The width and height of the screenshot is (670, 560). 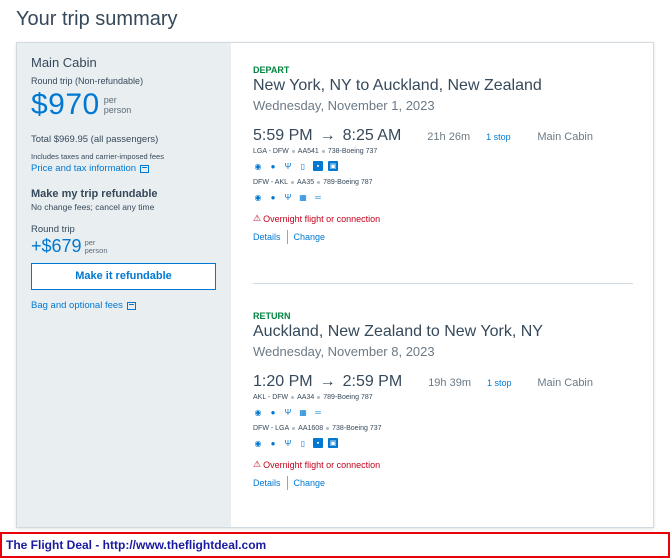 I want to click on arrival-time: 8:25 AM, so click(x=372, y=135).